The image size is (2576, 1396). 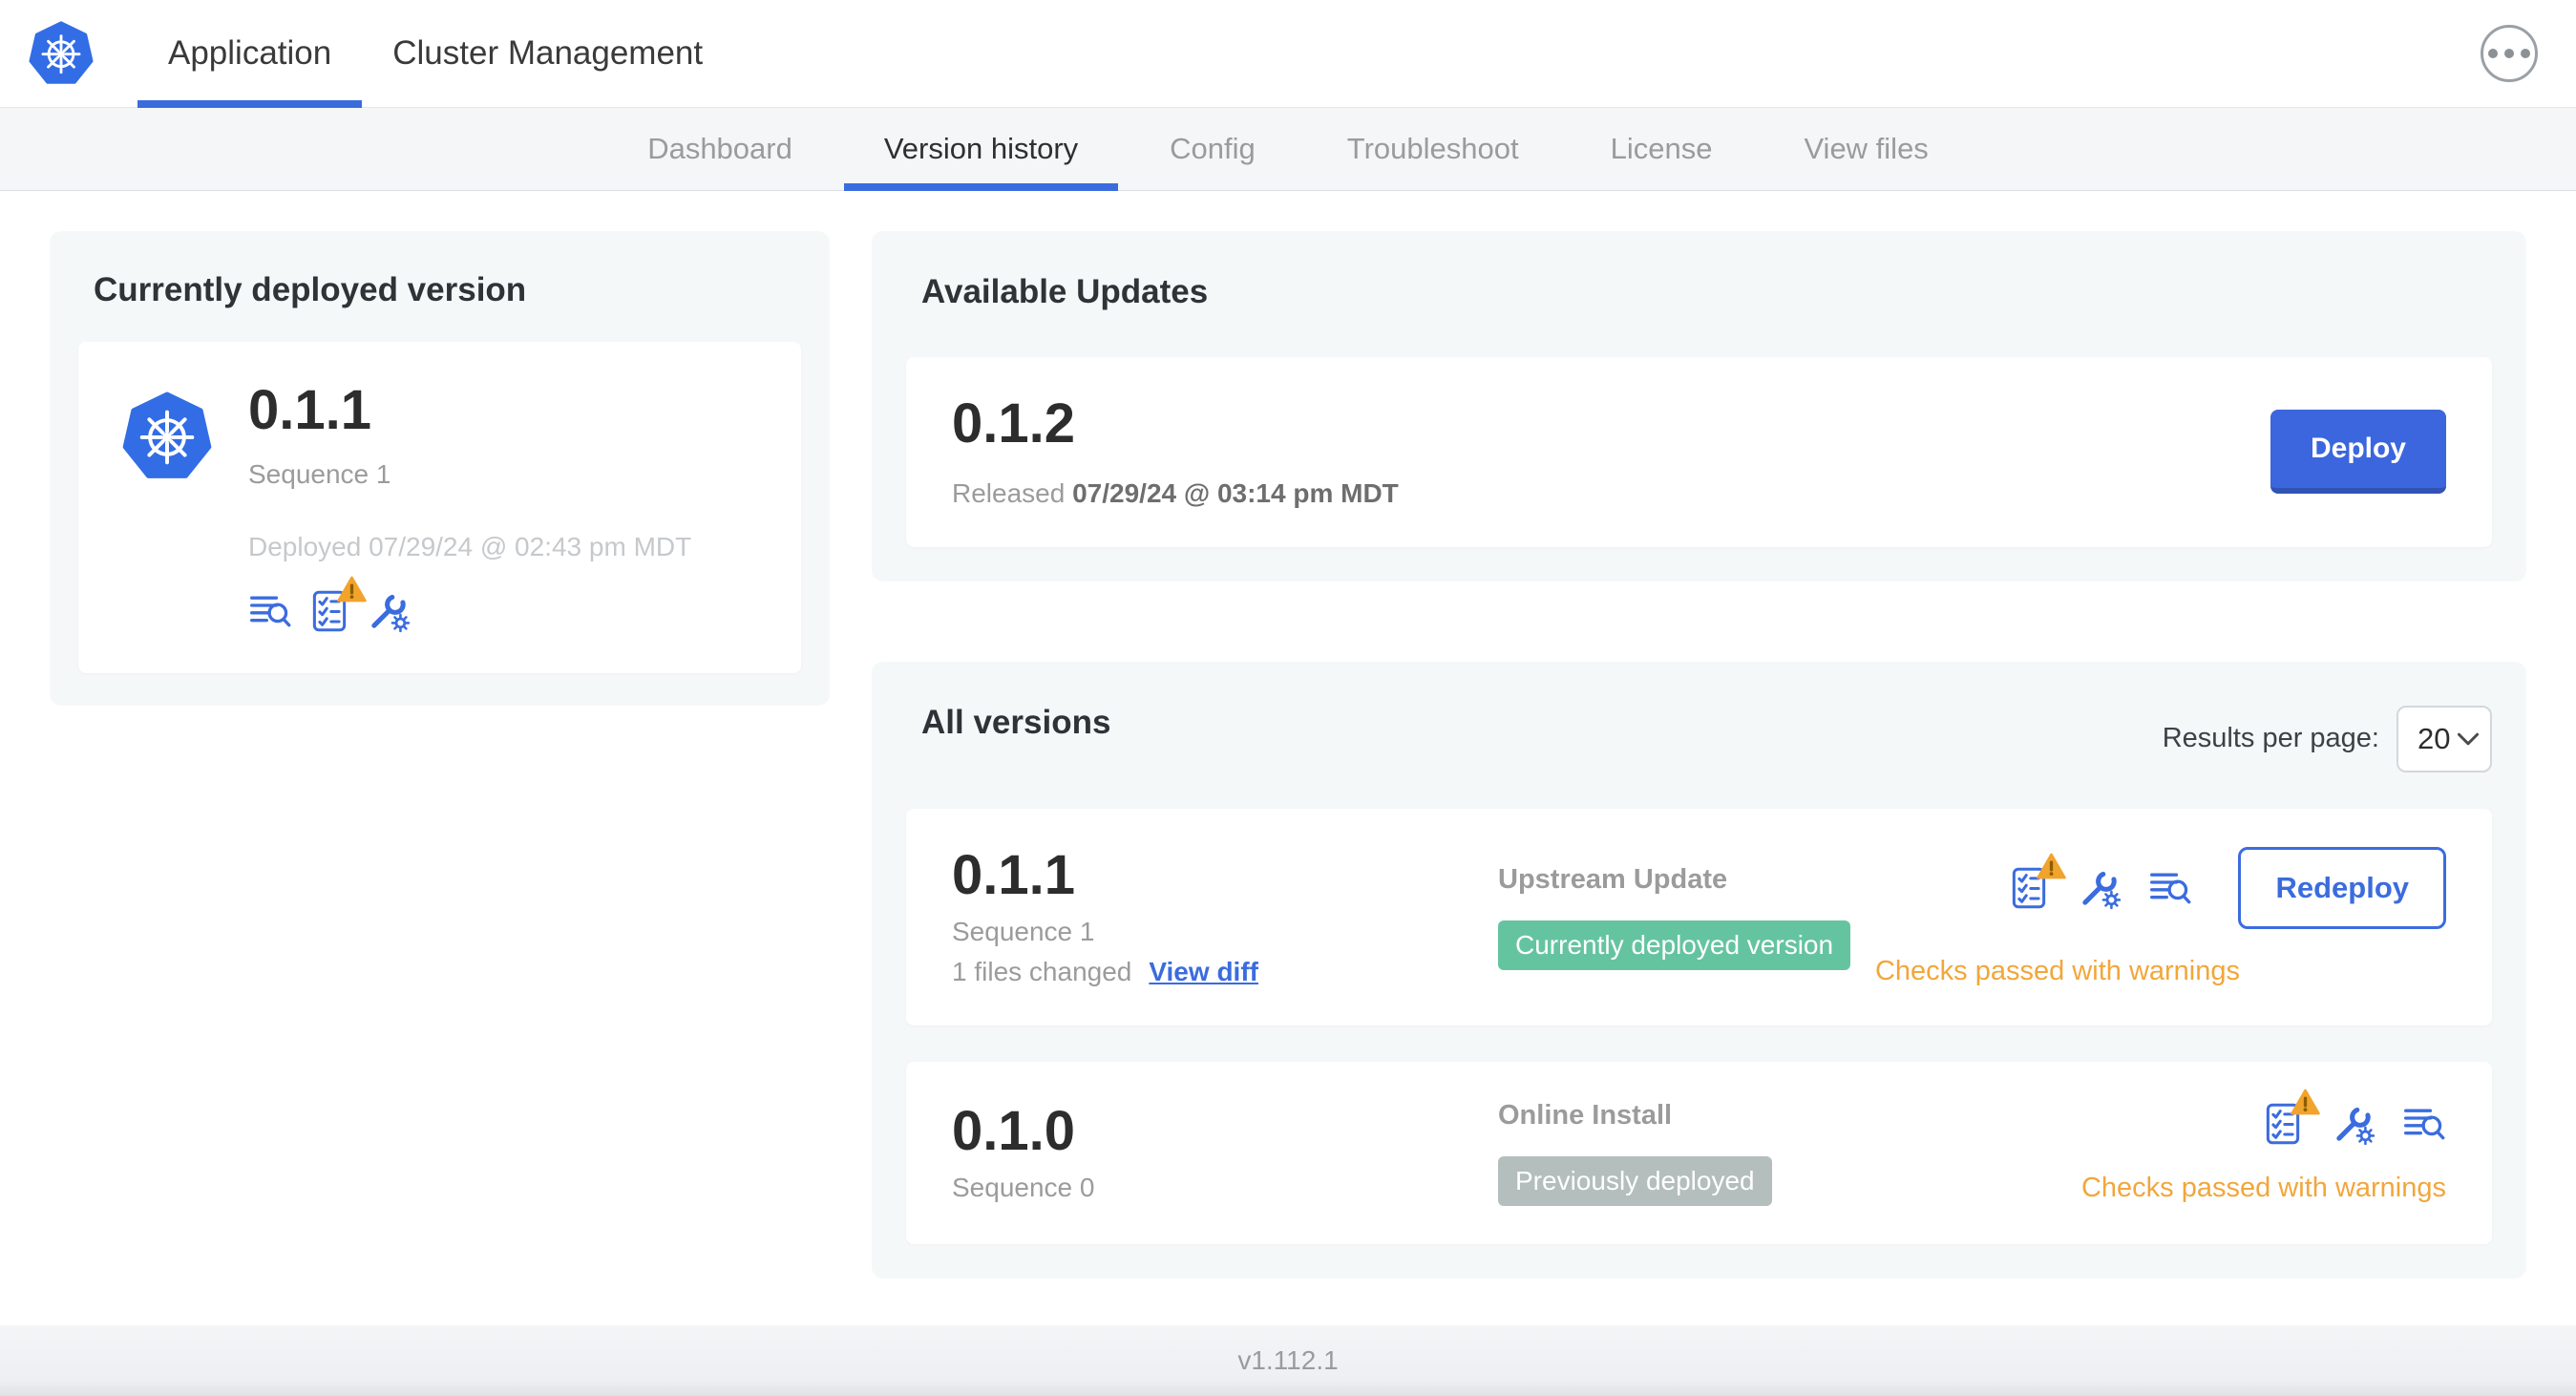 I want to click on results-per-page-select: 20, so click(x=2444, y=738).